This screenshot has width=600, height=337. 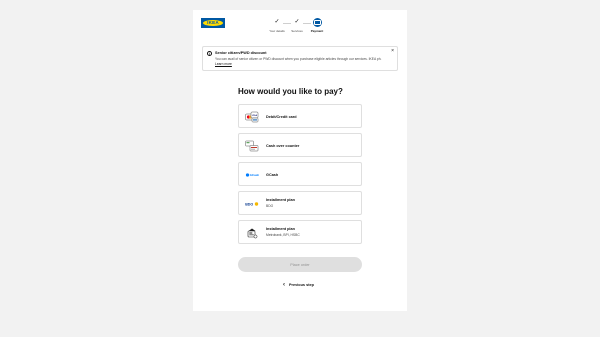 What do you see at coordinates (252, 233) in the screenshot?
I see `installment-icon` at bounding box center [252, 233].